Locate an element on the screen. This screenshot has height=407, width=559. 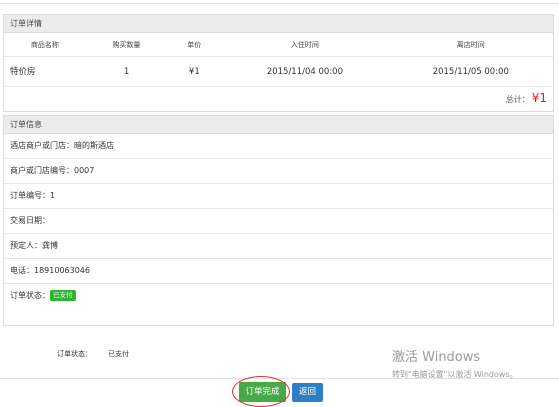
cell-product: 特价房 is located at coordinates (23, 72).